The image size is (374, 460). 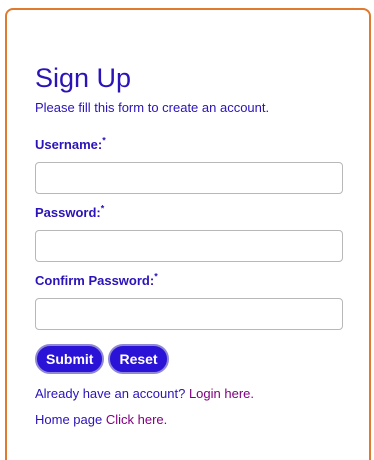 I want to click on password-label: Password:*, so click(x=70, y=211).